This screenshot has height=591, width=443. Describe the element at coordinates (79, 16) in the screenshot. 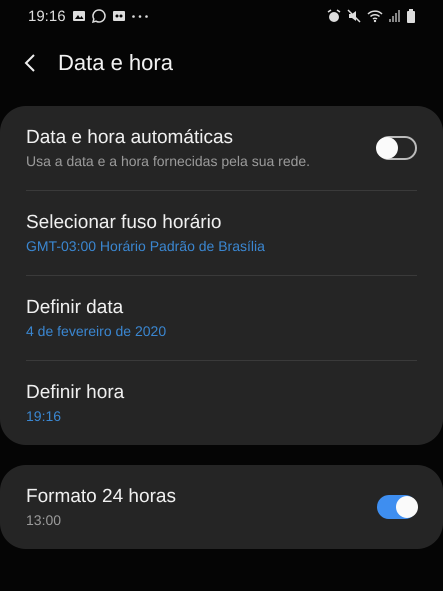

I see `image-icon` at that location.